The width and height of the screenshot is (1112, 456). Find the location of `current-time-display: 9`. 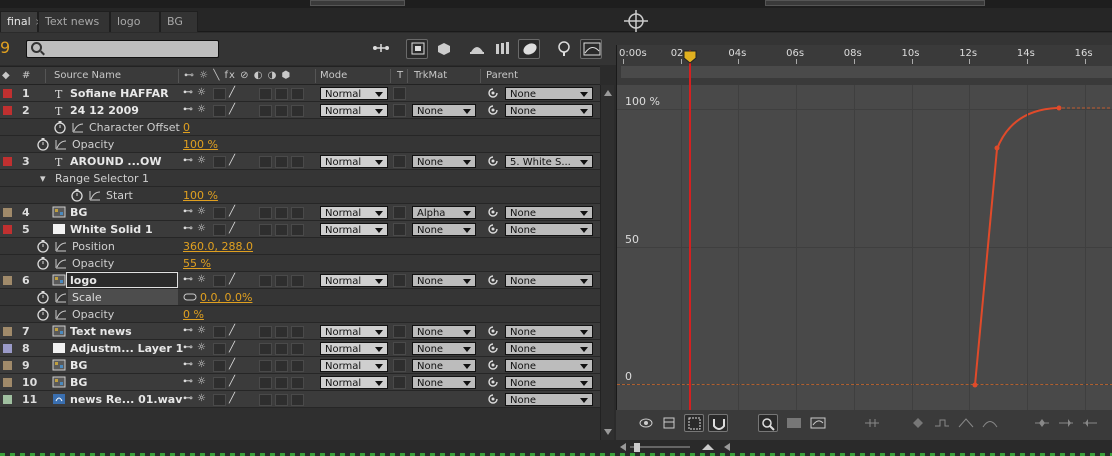

current-time-display: 9 is located at coordinates (5, 47).